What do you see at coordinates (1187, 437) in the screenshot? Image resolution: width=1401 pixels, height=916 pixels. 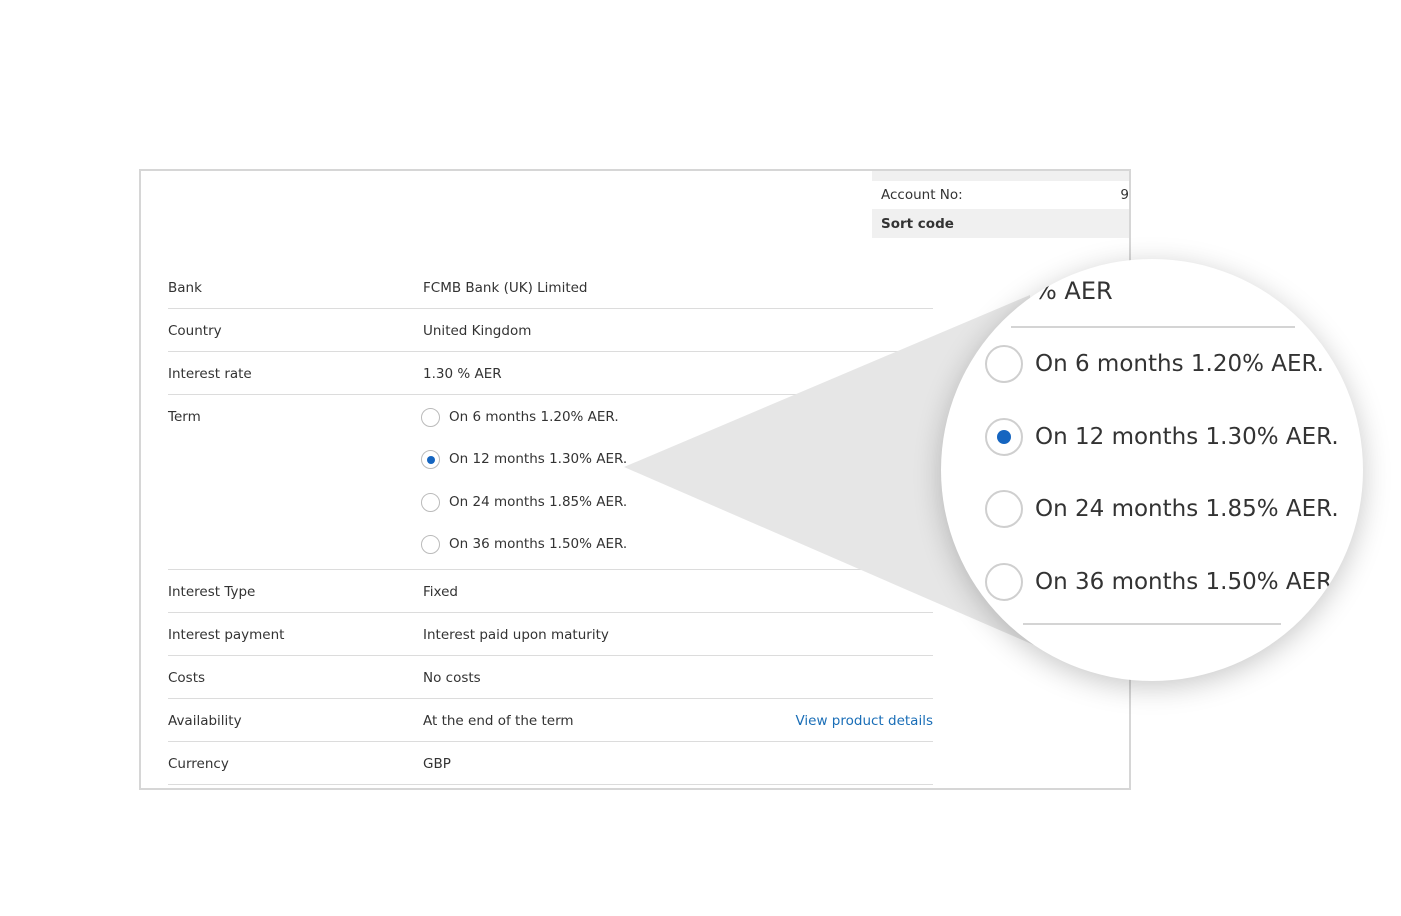 I see `zoom-term-option-label: On 12 months 1.30% AER.` at bounding box center [1187, 437].